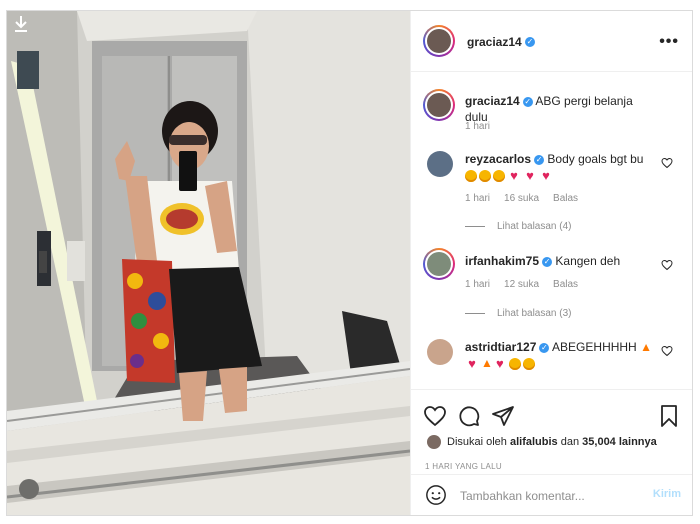  Describe the element at coordinates (551, 41) in the screenshot. I see `post-header: graciaz14 ✓ •••` at that location.